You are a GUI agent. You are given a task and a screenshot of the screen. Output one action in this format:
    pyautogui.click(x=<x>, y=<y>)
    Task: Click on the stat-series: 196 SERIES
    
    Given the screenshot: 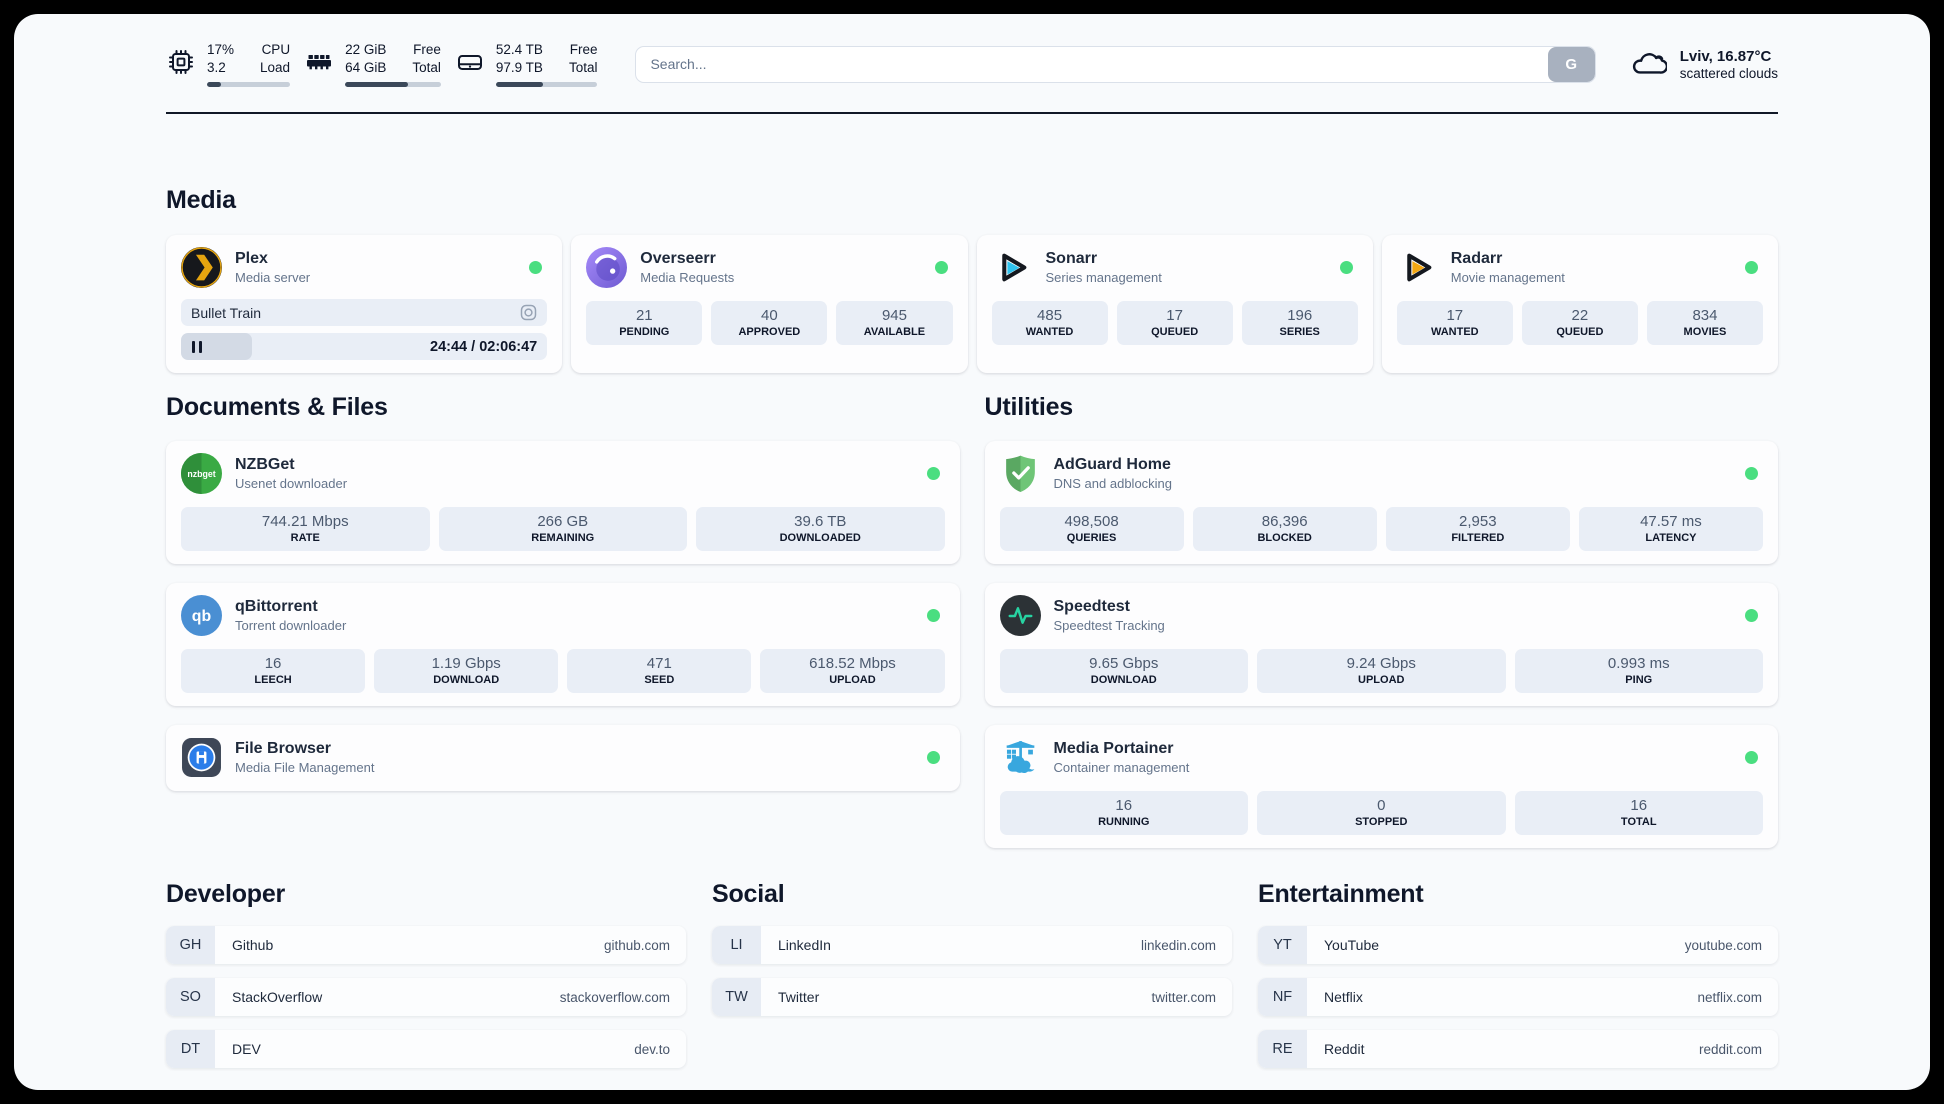 What is the action you would take?
    pyautogui.click(x=1299, y=323)
    